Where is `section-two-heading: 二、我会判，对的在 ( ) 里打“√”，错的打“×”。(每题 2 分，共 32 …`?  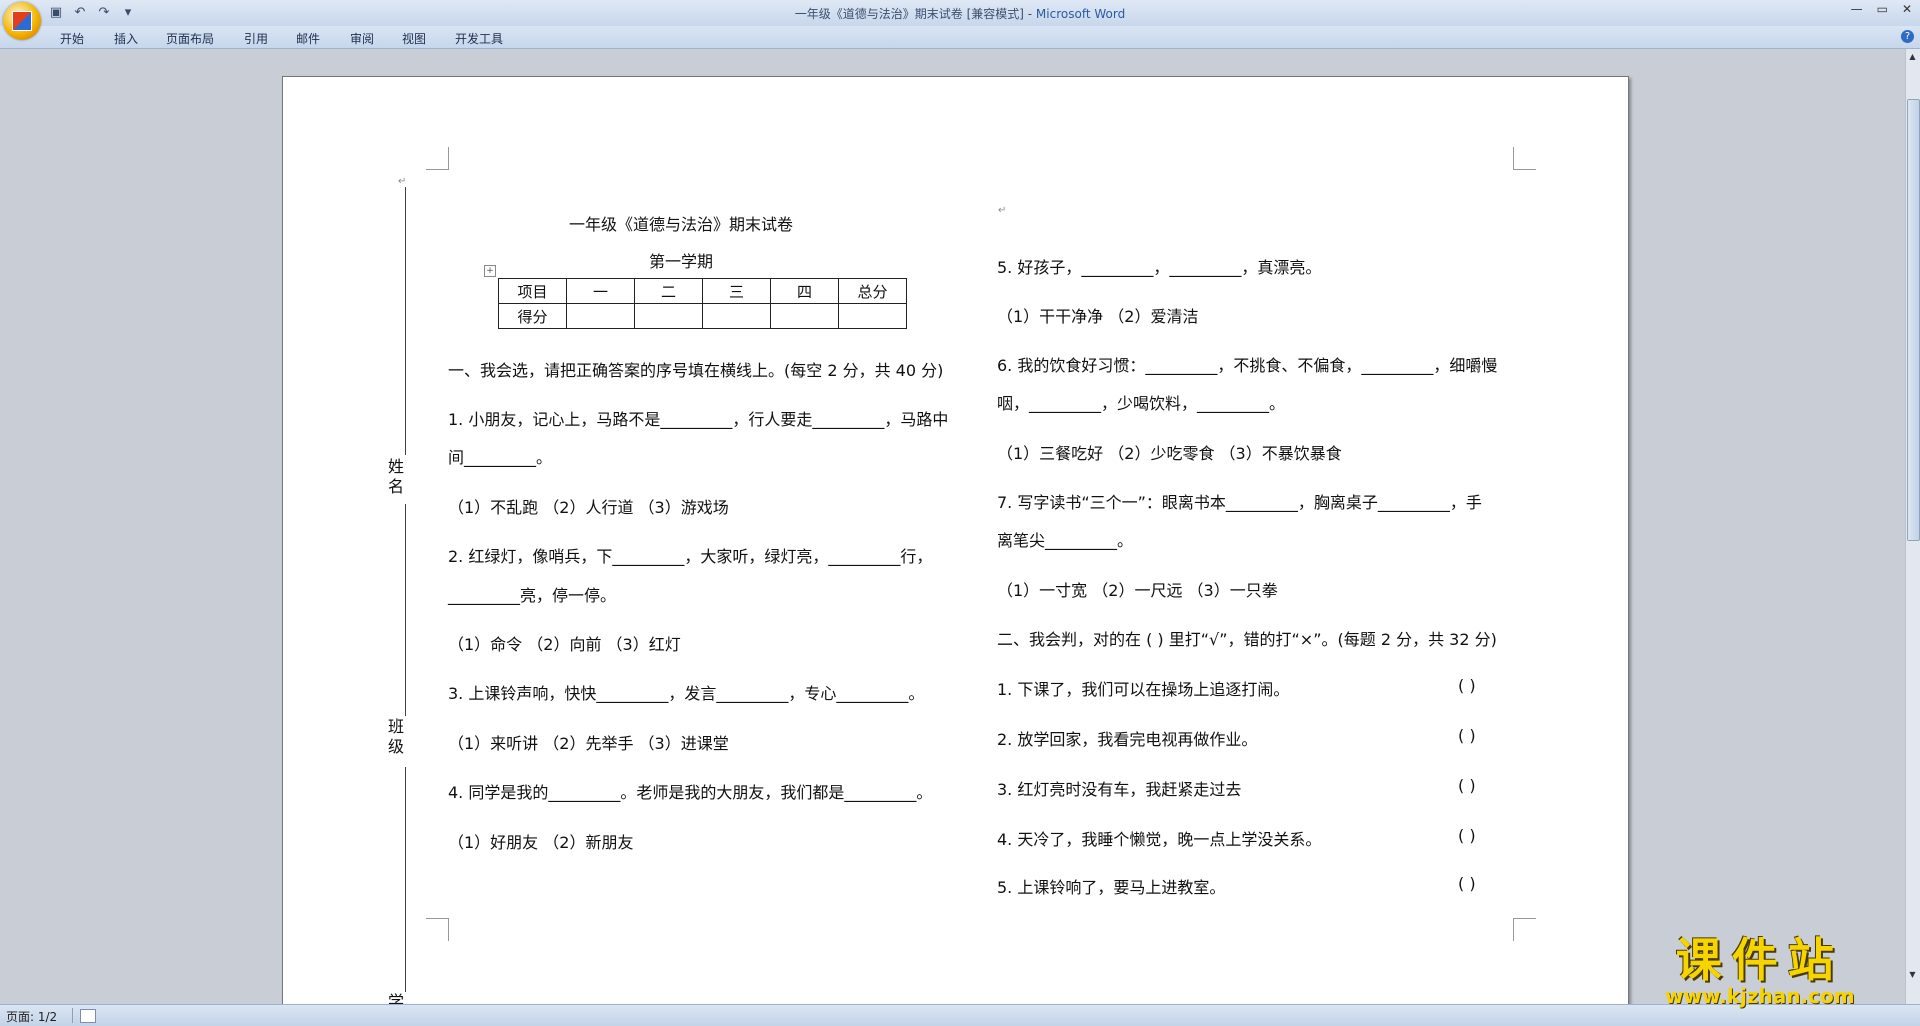 section-two-heading: 二、我会判，对的在 ( ) 里打“√”，错的打“×”。(每题 2 分，共 32 … is located at coordinates (1247, 639).